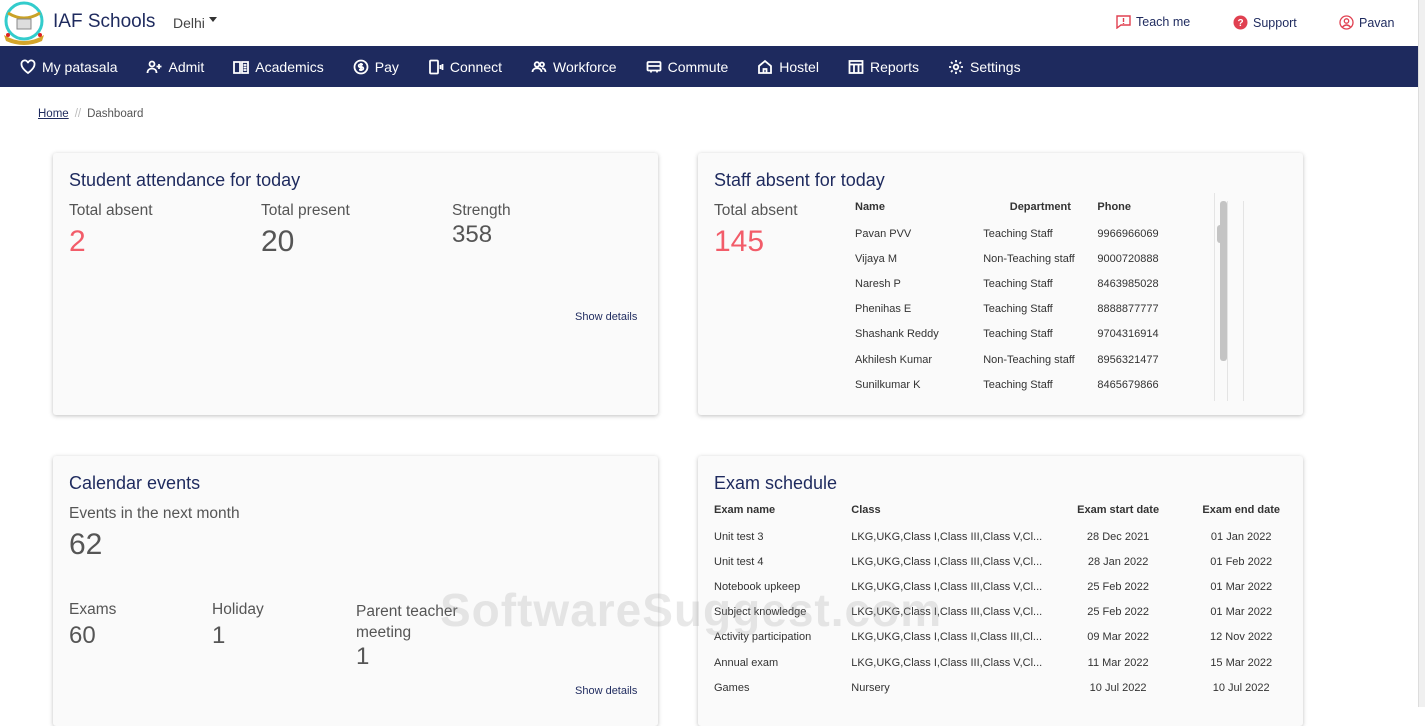 The width and height of the screenshot is (1425, 726). I want to click on strength-label: Strength, so click(481, 210).